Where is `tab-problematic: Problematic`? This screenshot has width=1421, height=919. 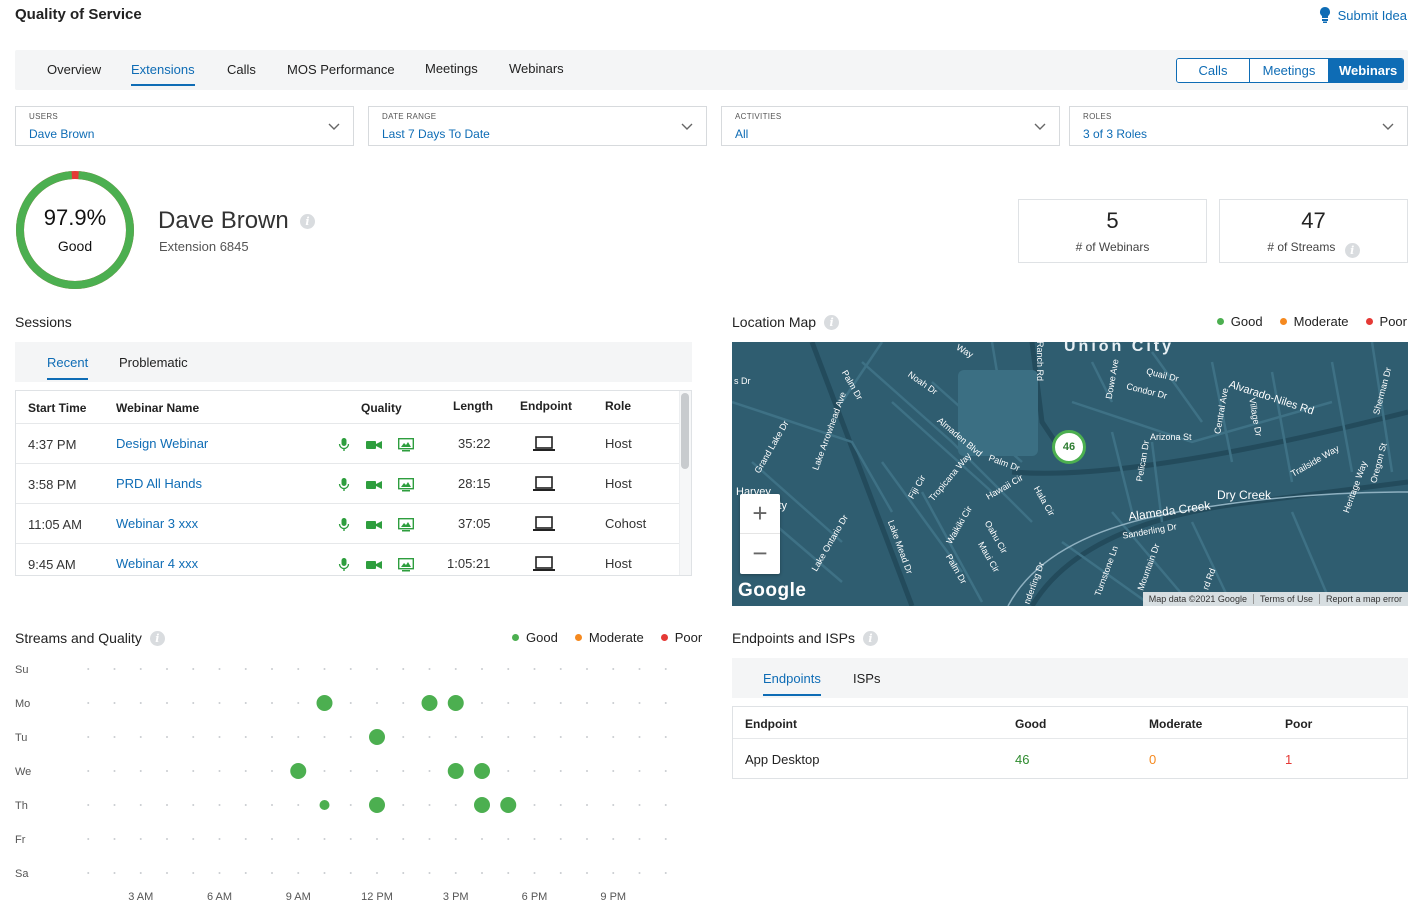
tab-problematic: Problematic is located at coordinates (153, 362).